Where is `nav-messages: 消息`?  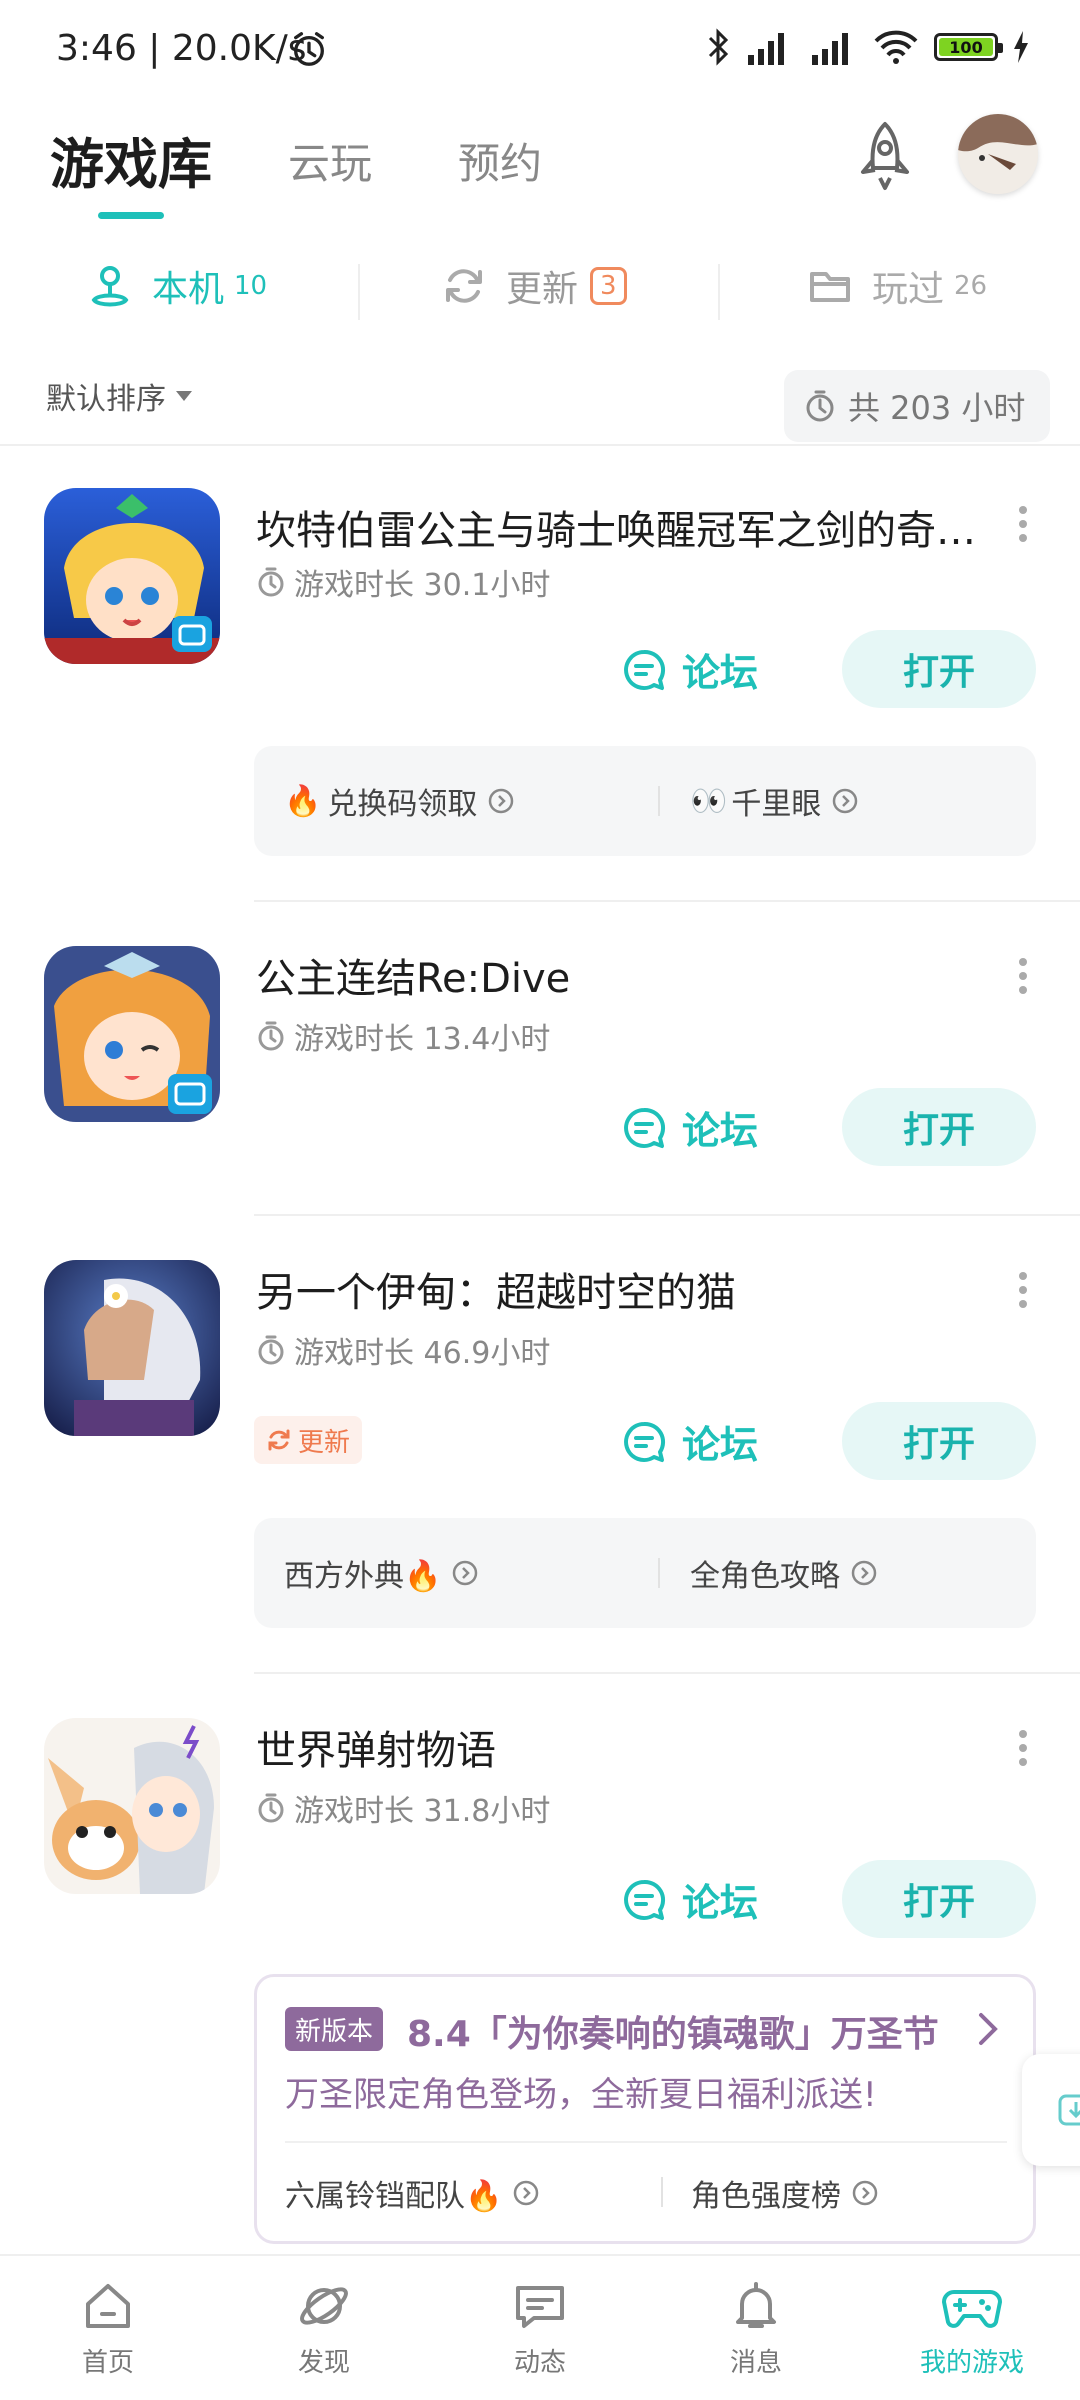
nav-messages: 消息 is located at coordinates (756, 2328).